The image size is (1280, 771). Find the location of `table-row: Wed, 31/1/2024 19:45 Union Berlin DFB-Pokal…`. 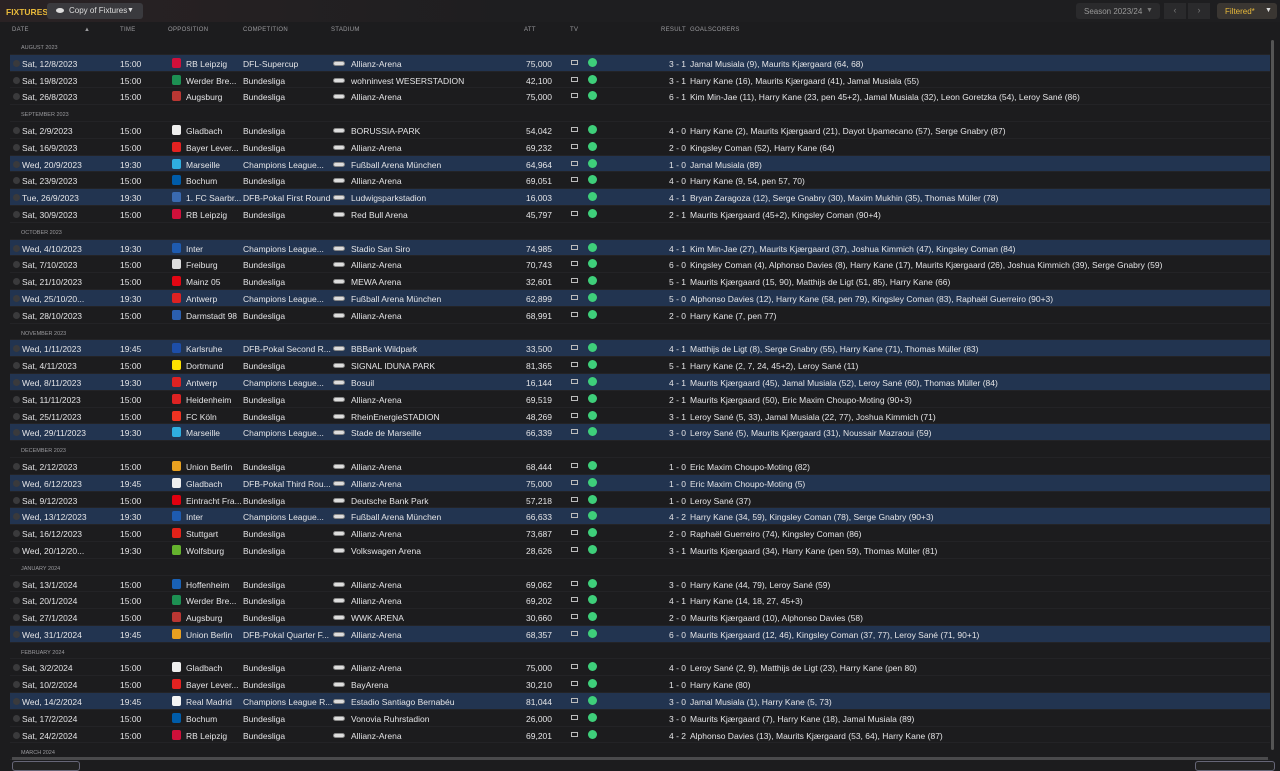

table-row: Wed, 31/1/2024 19:45 Union Berlin DFB-Pokal… is located at coordinates (640, 634).